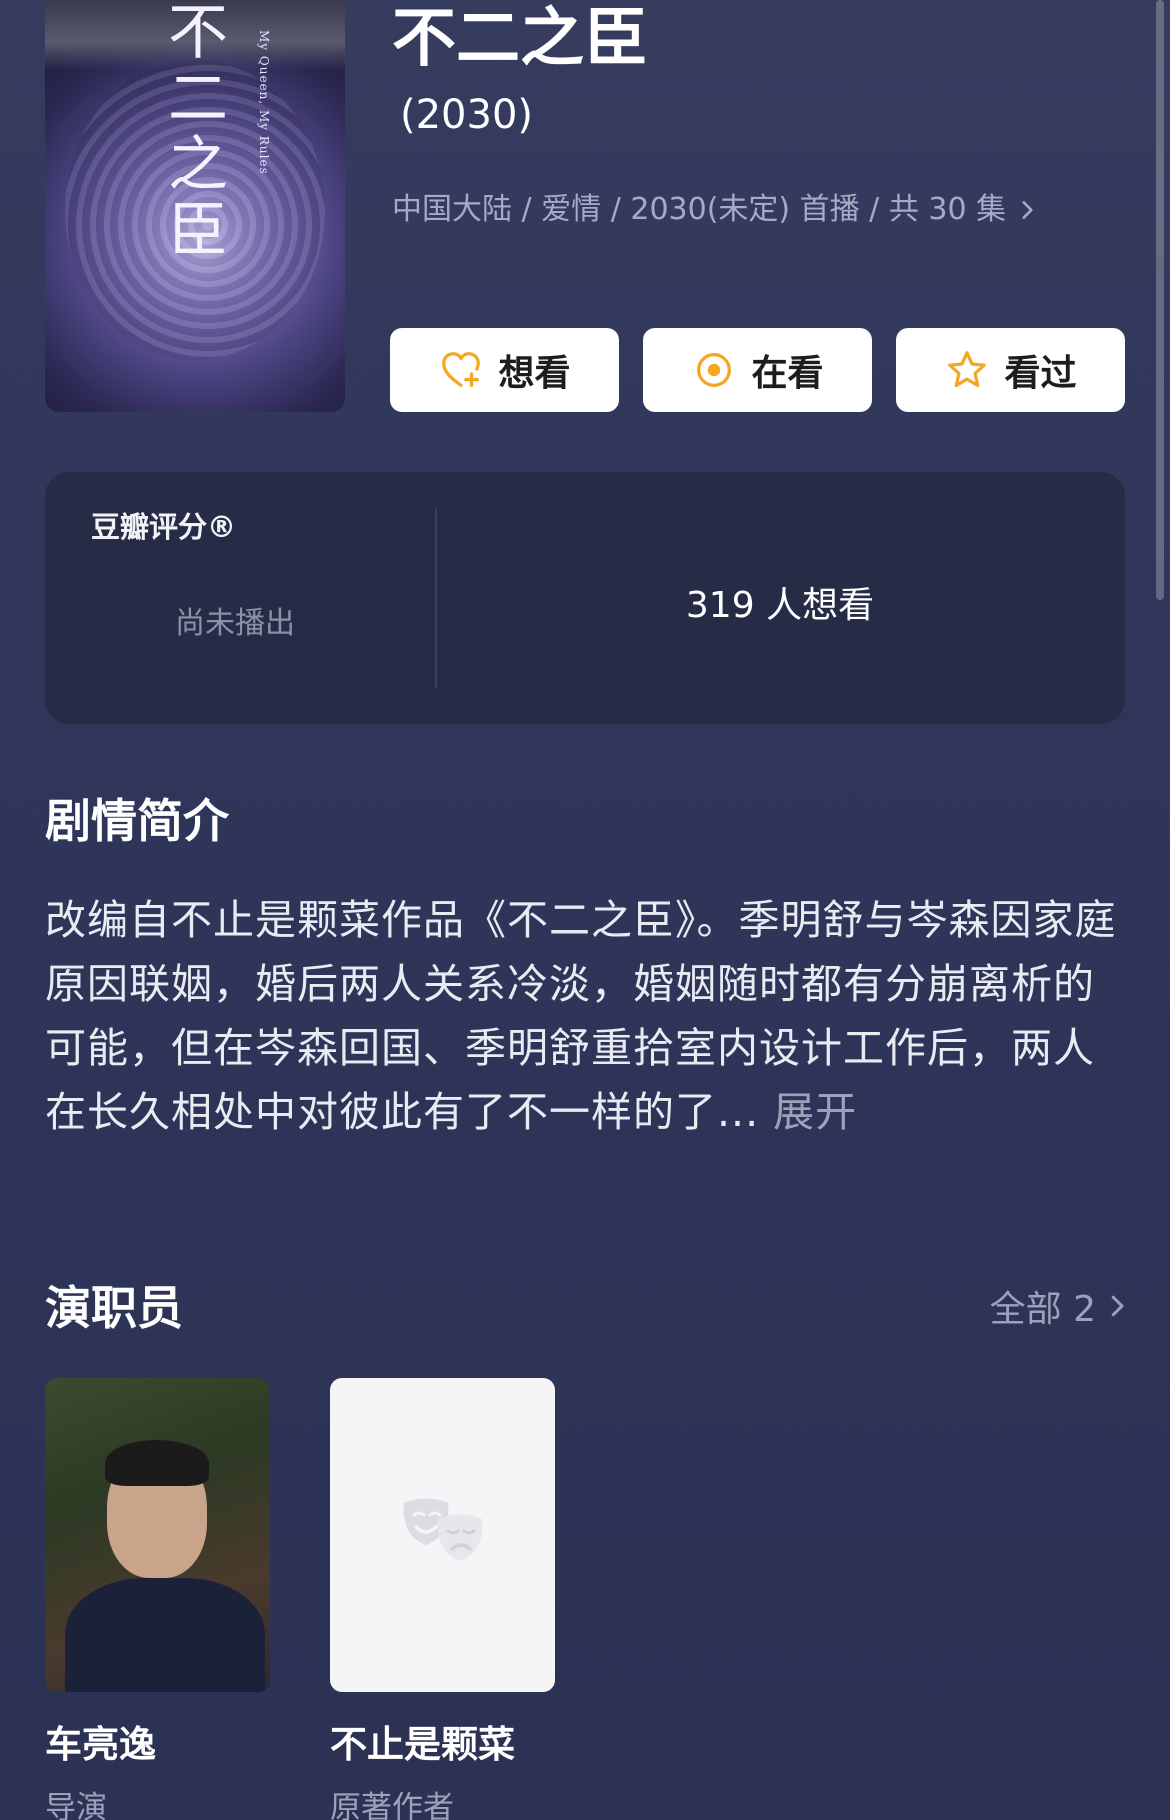 This screenshot has width=1170, height=1820. What do you see at coordinates (157, 1463) in the screenshot?
I see `photo-figure-hair` at bounding box center [157, 1463].